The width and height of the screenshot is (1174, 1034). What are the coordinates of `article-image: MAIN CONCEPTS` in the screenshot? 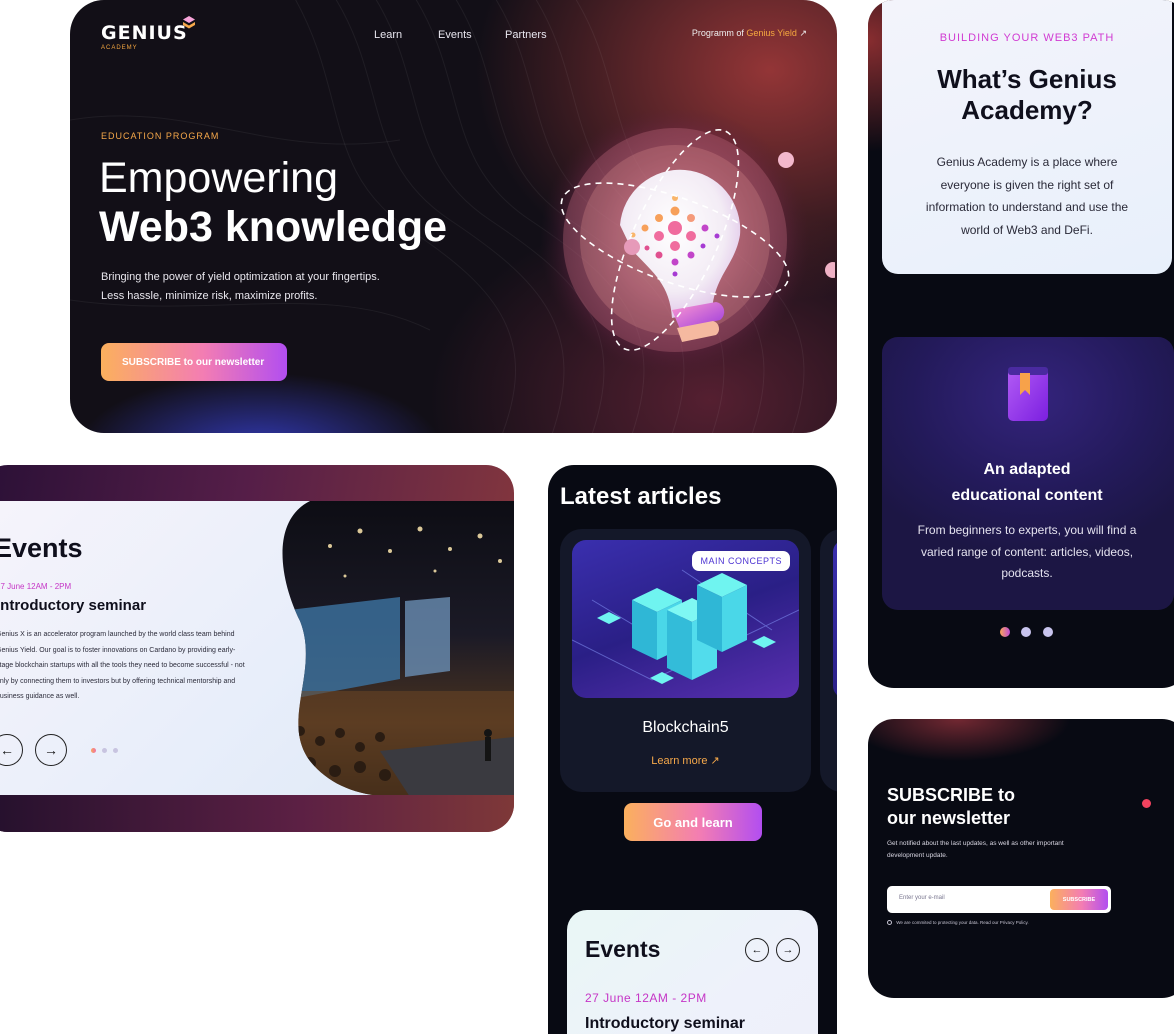 It's located at (685, 619).